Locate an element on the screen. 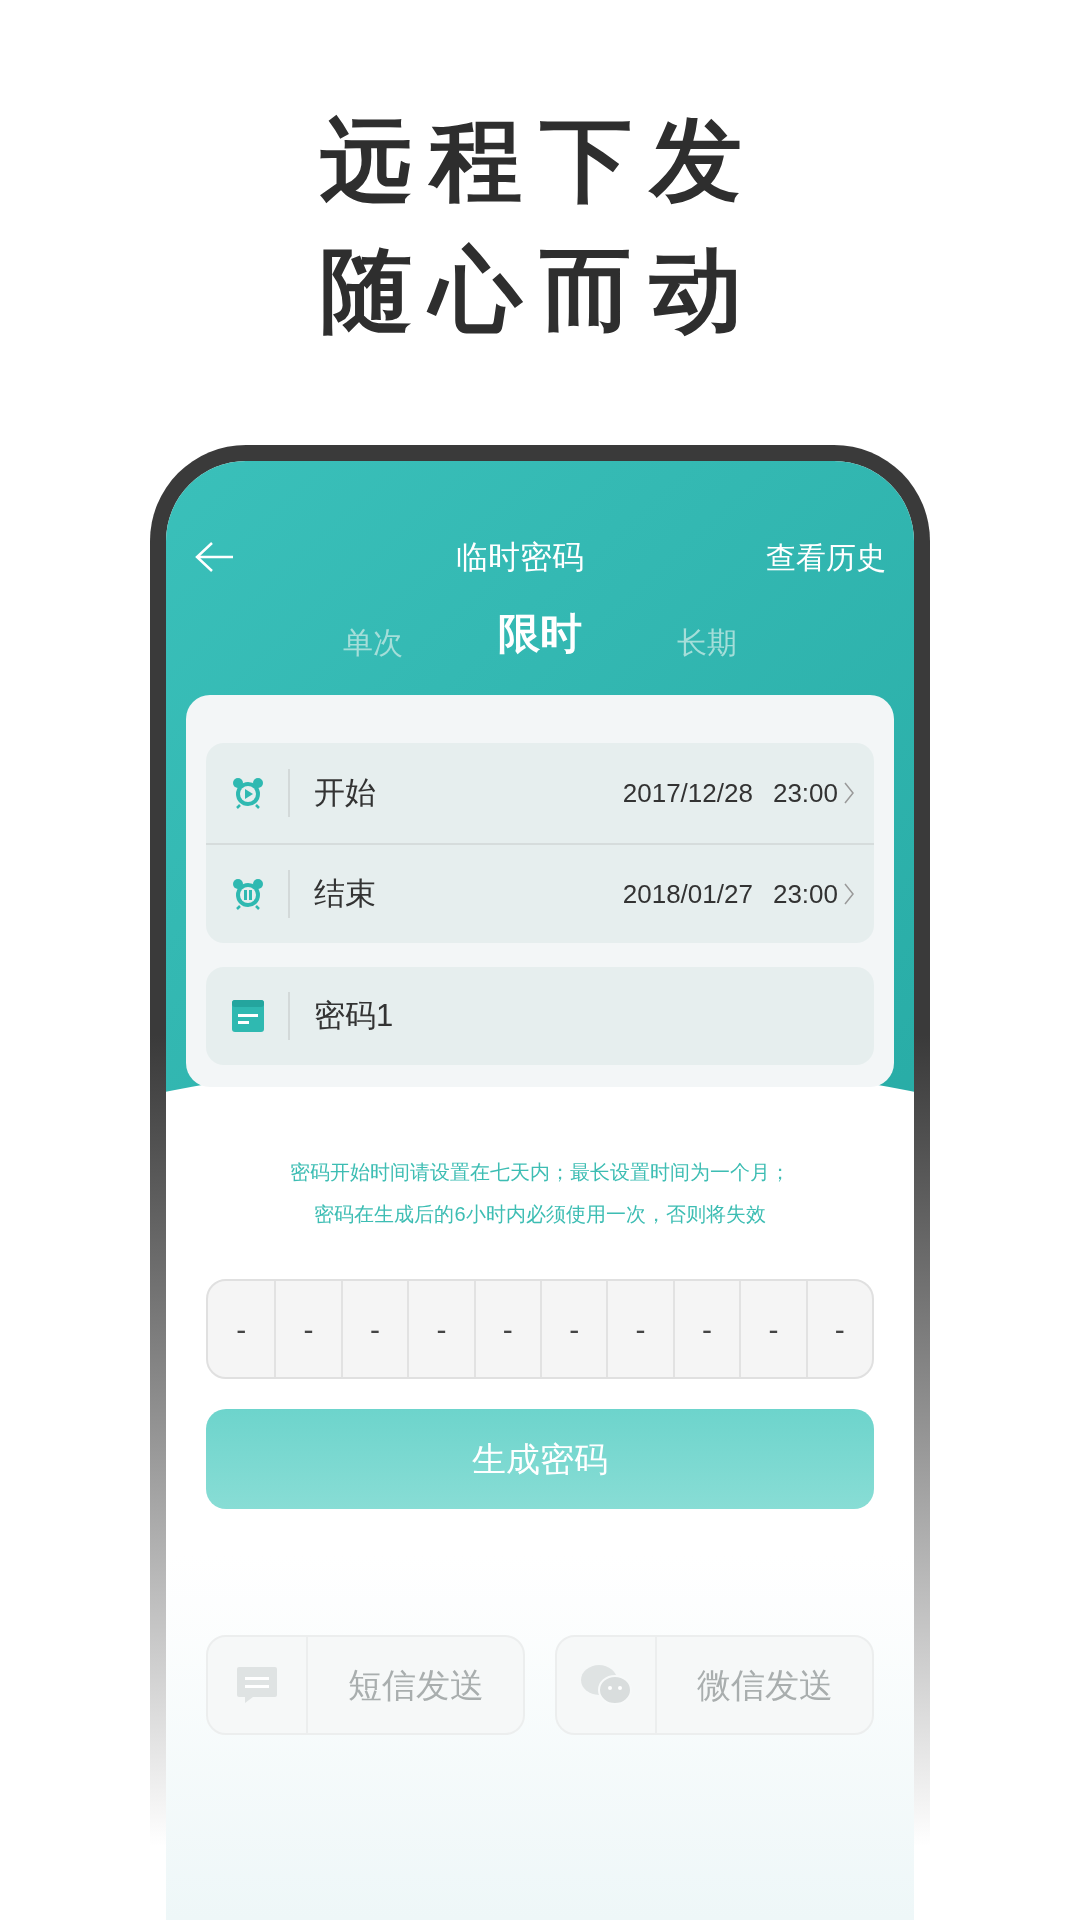 Image resolution: width=1080 pixels, height=1920 pixels. password-name-value: 密码1 is located at coordinates (354, 1015).